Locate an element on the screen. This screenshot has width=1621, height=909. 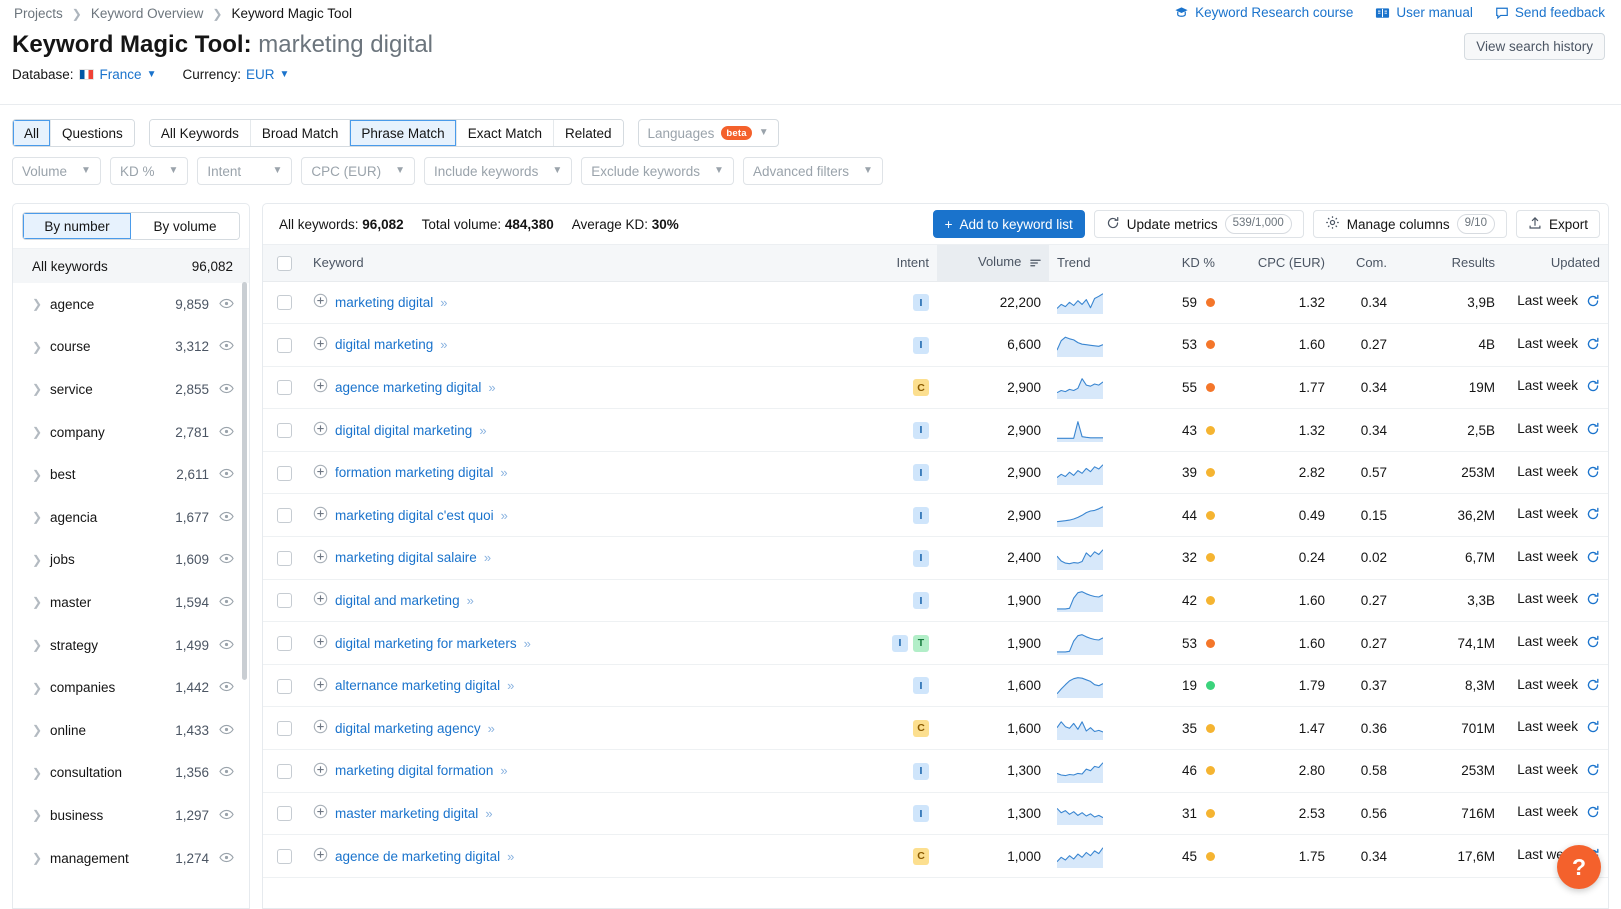
manage-columns-button: Manage columns 9/10 is located at coordinates (1409, 224).